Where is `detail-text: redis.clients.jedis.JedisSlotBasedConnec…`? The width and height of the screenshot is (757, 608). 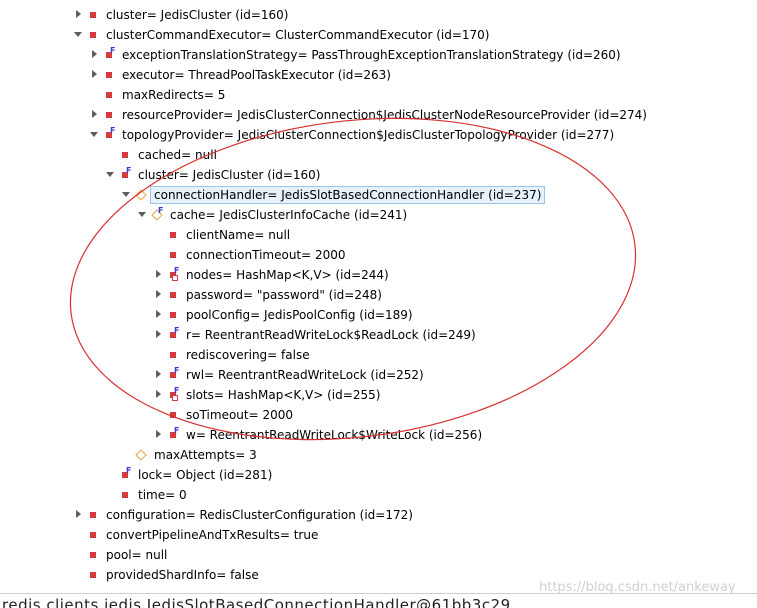
detail-text: redis.clients.jedis.JedisSlotBasedConnec… is located at coordinates (256, 602).